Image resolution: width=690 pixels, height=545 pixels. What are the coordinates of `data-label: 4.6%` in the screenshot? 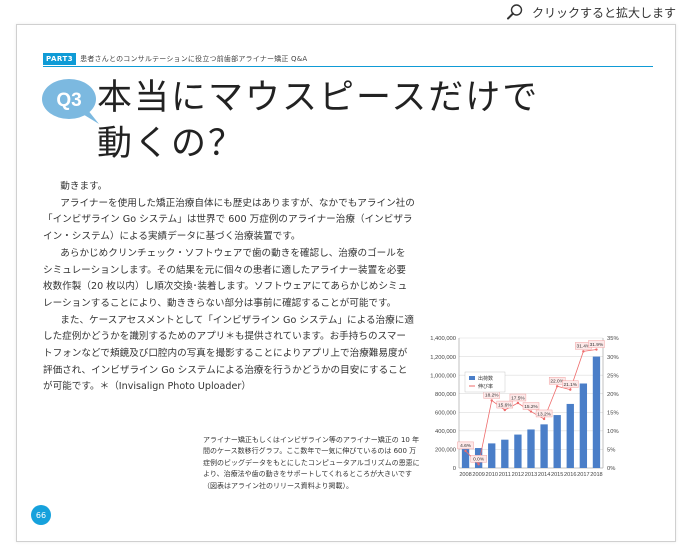 It's located at (466, 446).